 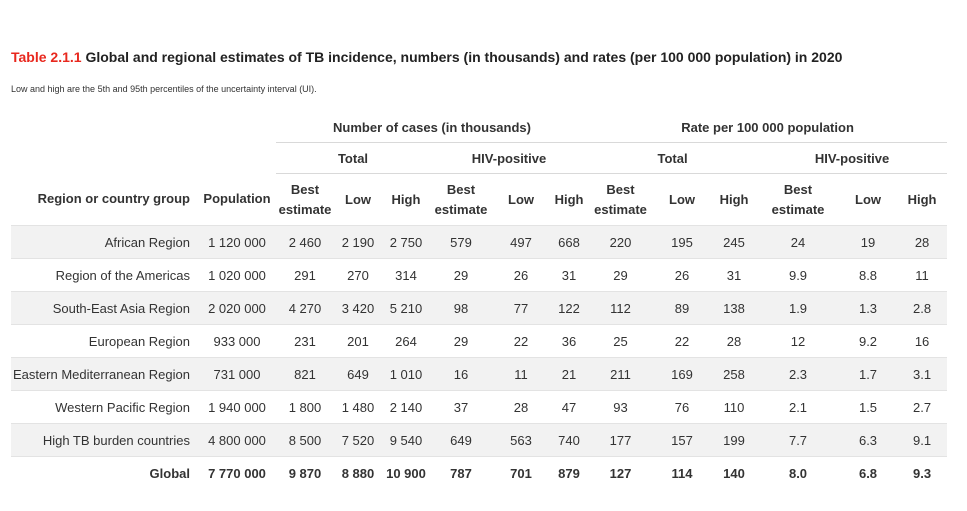 I want to click on rate-total-low-cell: 195, so click(x=682, y=242).